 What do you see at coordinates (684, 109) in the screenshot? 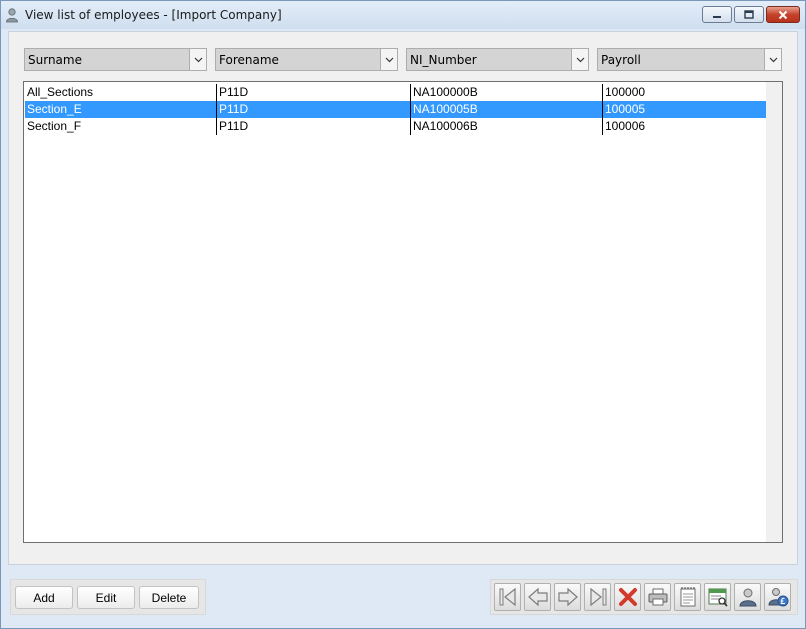
I see `cell-payroll: 100005` at bounding box center [684, 109].